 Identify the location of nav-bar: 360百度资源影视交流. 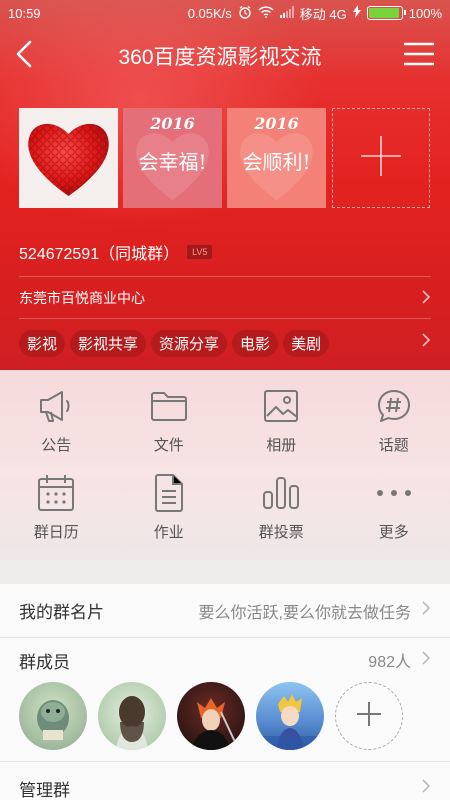
(225, 56).